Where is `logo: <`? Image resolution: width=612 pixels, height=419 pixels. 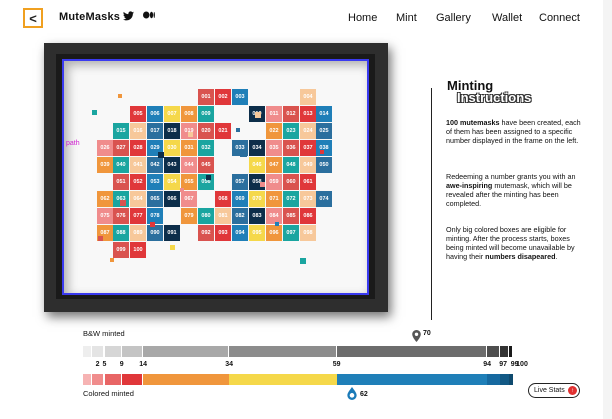 logo: < is located at coordinates (33, 18).